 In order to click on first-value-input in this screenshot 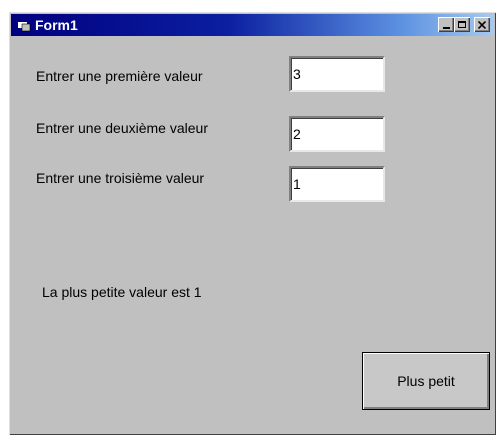, I will do `click(337, 74)`.